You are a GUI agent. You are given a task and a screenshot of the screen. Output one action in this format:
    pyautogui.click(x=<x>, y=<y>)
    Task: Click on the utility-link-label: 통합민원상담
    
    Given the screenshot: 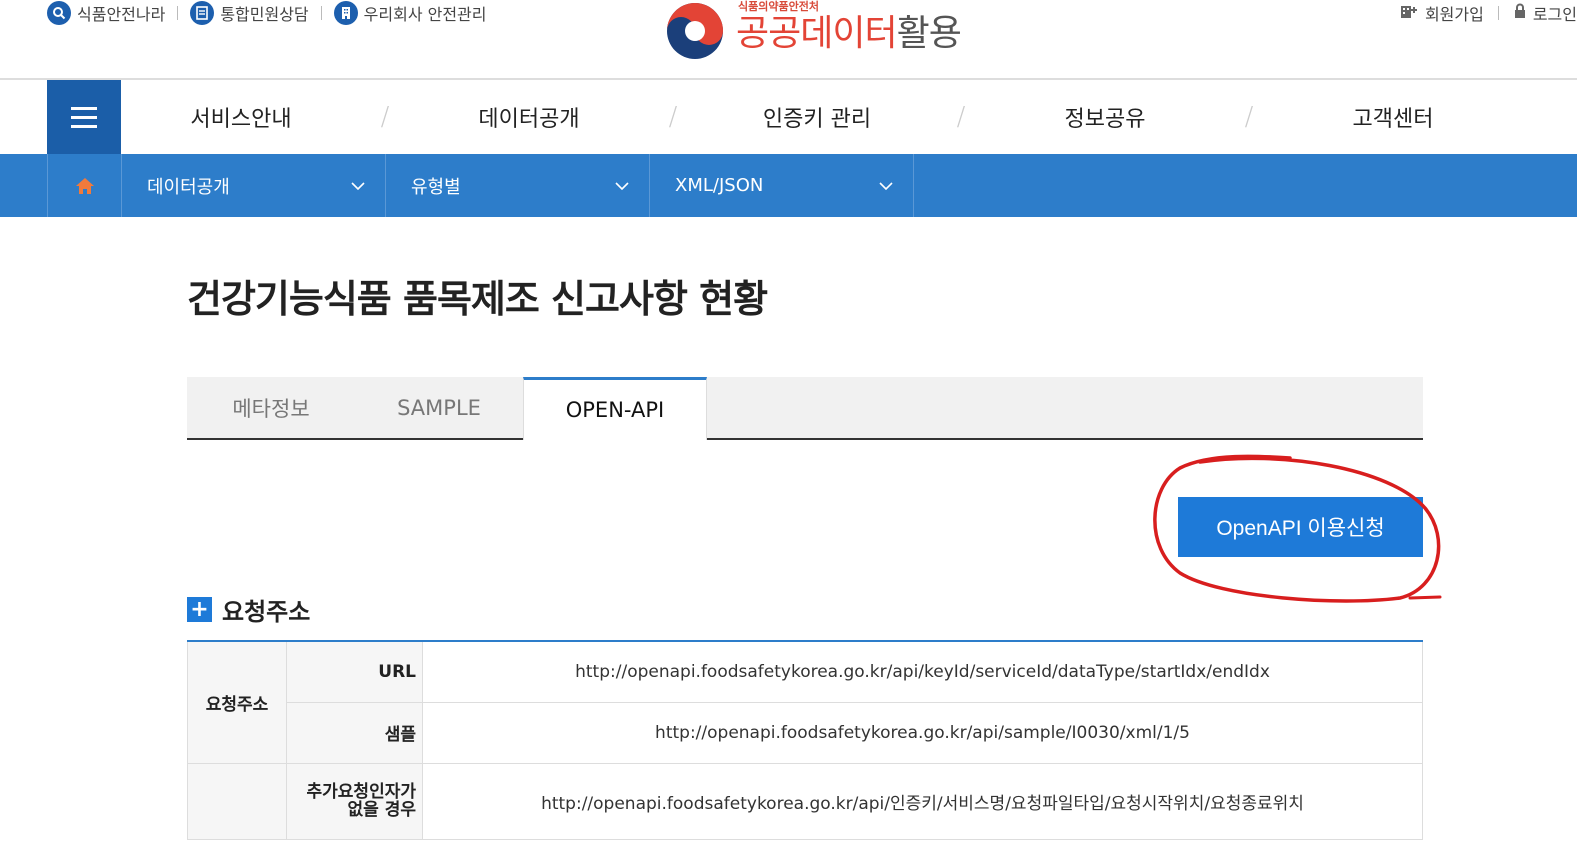 What is the action you would take?
    pyautogui.click(x=264, y=14)
    